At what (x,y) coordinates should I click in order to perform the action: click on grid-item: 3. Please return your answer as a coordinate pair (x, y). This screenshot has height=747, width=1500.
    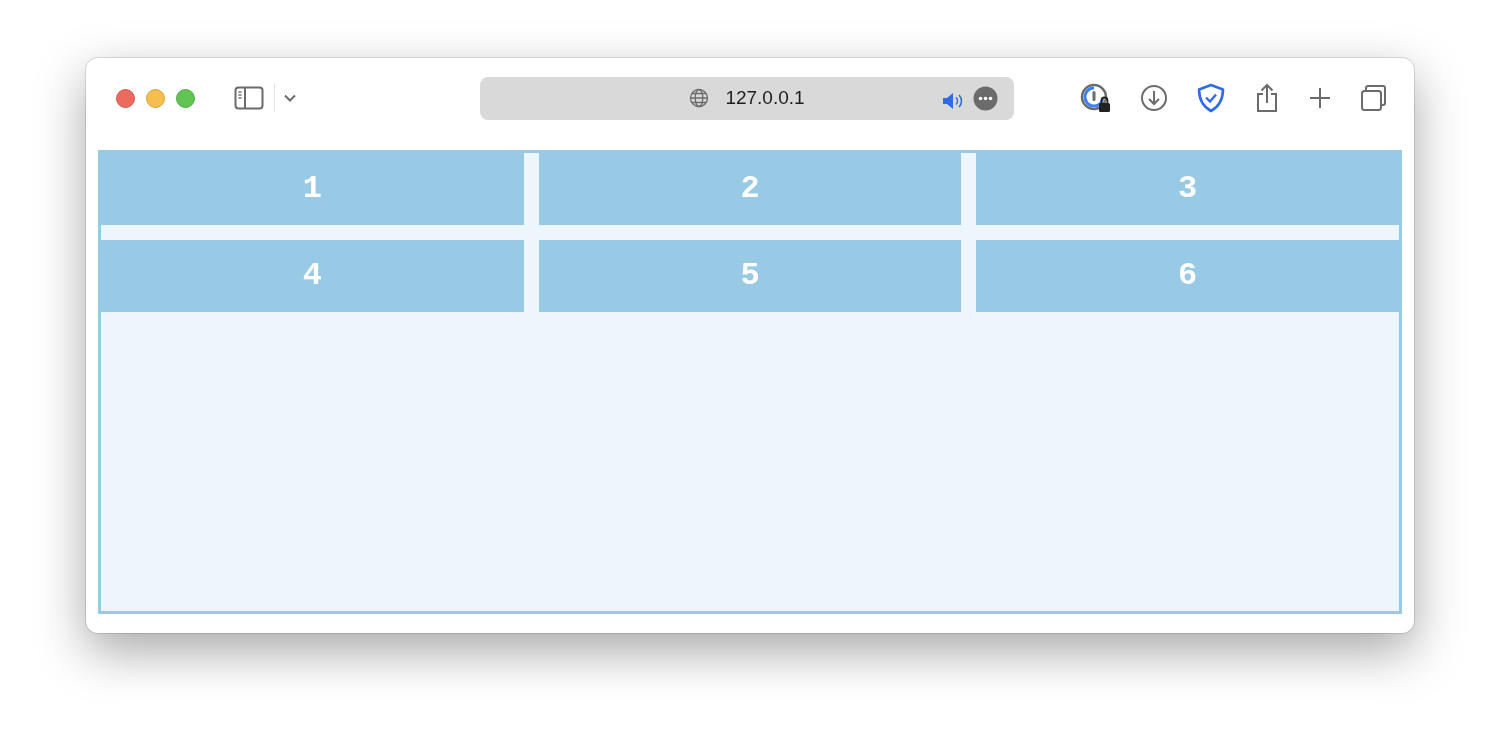
    Looking at the image, I should click on (1187, 189).